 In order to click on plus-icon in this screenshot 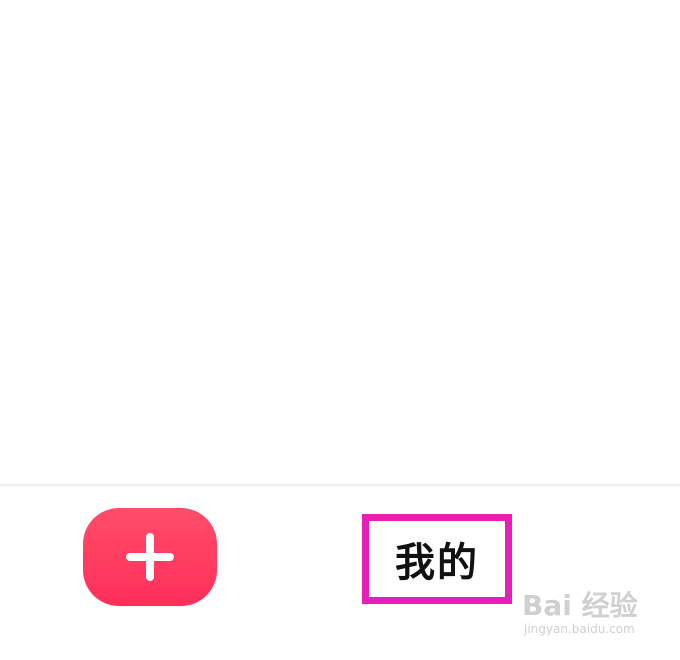, I will do `click(150, 557)`.